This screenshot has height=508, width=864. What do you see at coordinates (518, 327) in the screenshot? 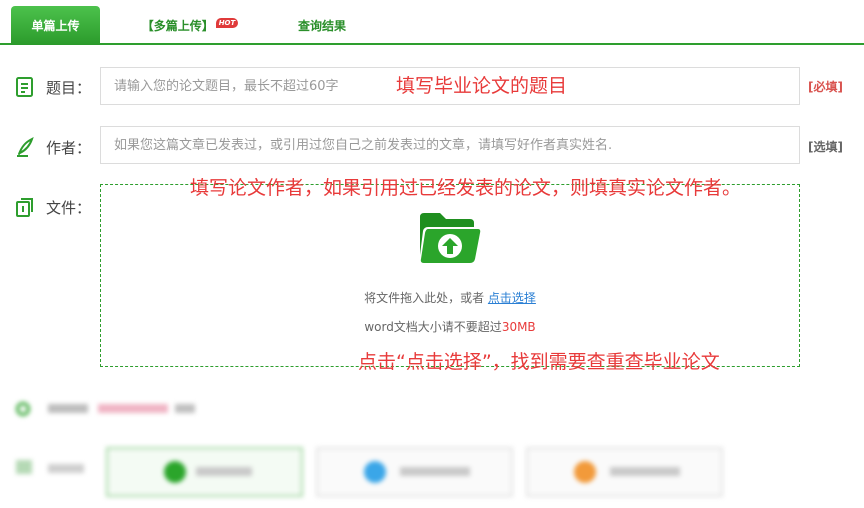
I see `size-limit: 30MB` at bounding box center [518, 327].